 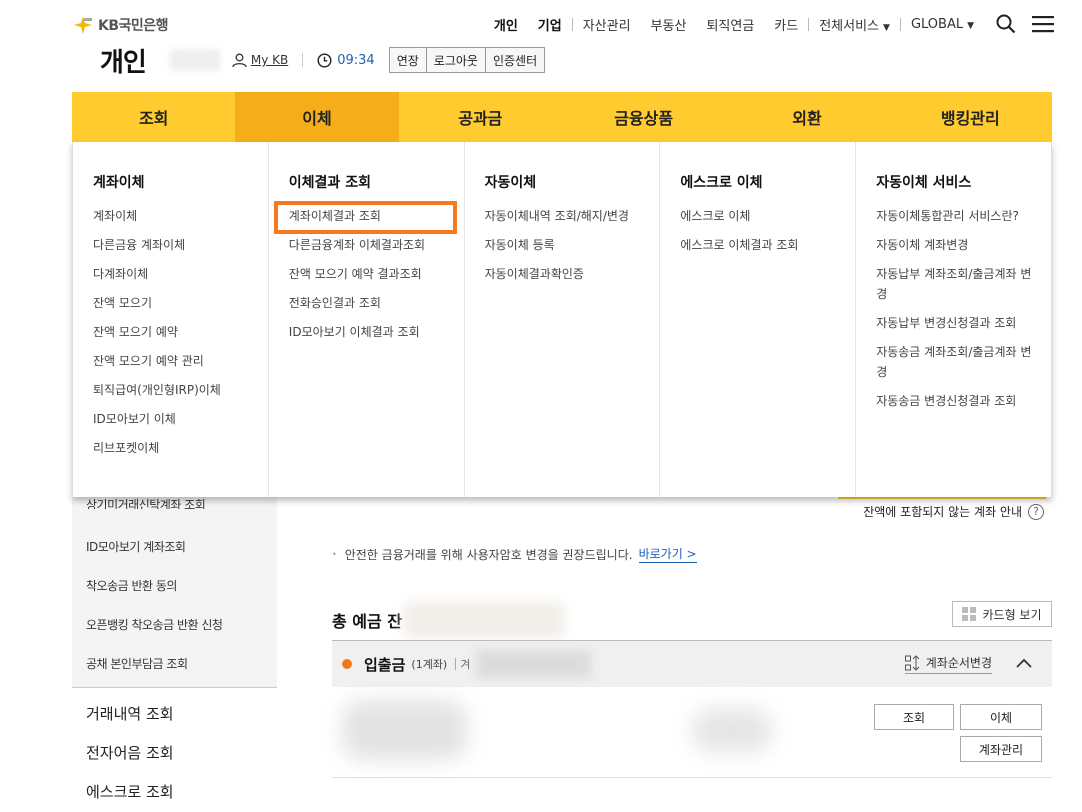 What do you see at coordinates (376, 332) in the screenshot?
I see `menu-item: ID모아보기 이체결과 조회` at bounding box center [376, 332].